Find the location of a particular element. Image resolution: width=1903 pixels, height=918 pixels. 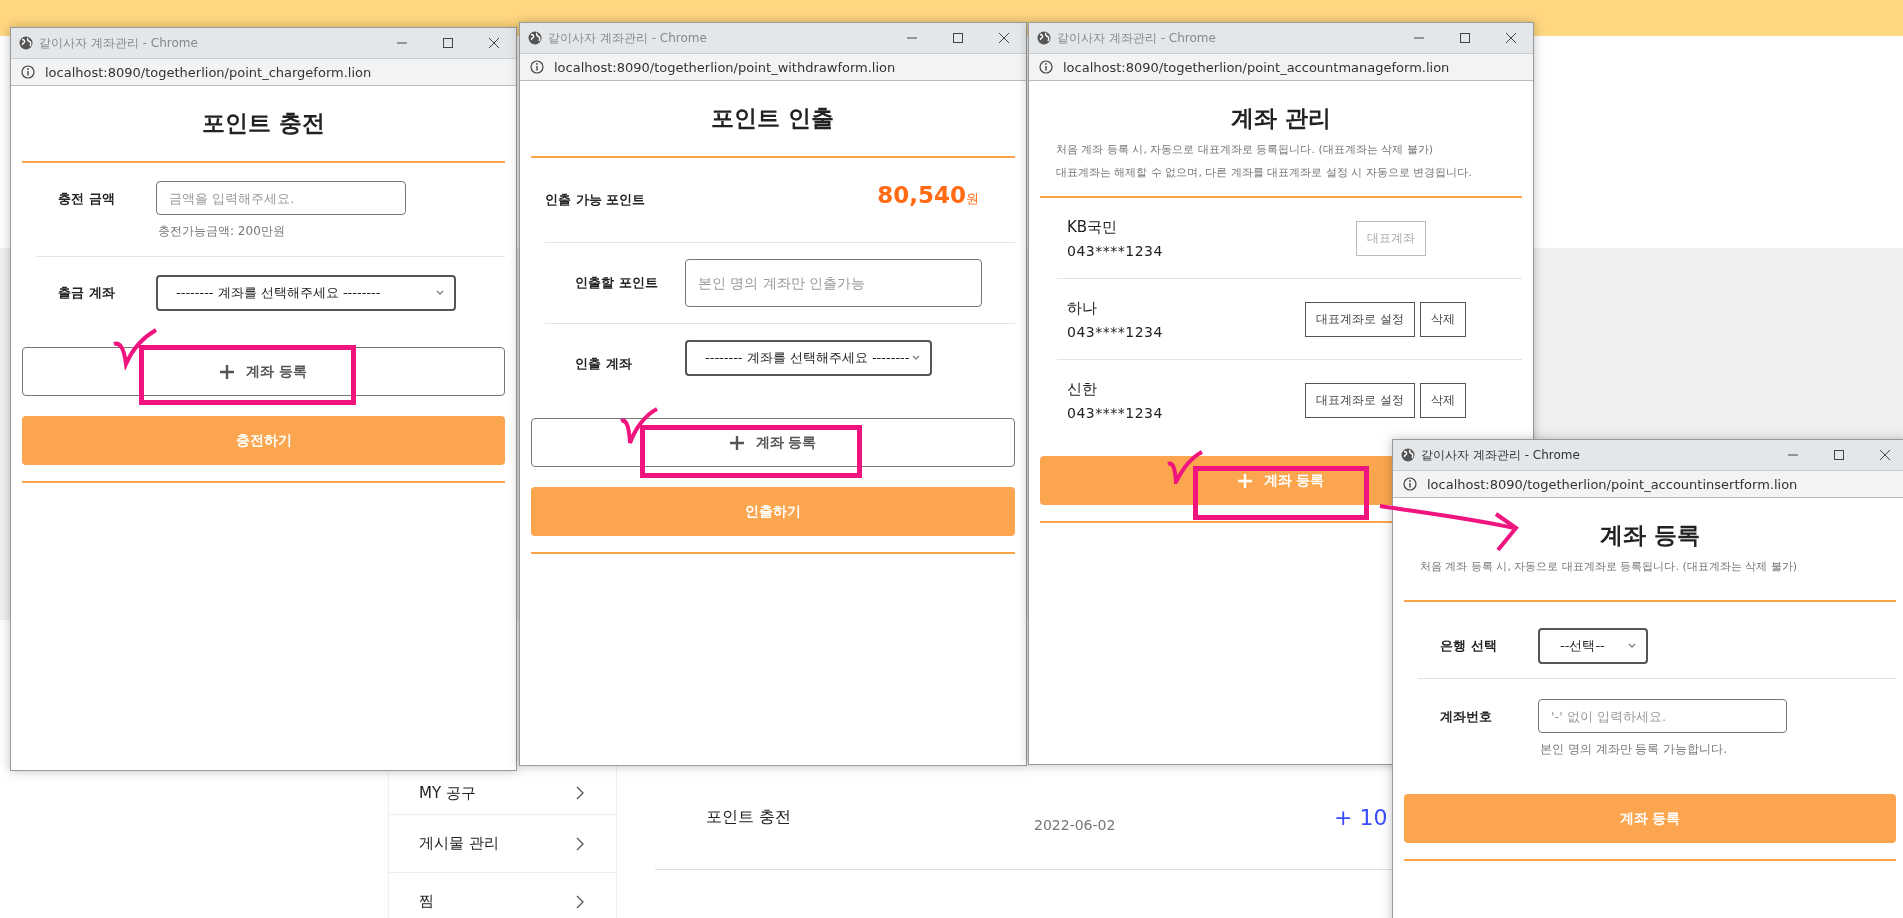

note-text: 대표계좌는 해제할 수 없으며, 다른 계좌를 대표계좌로 설정 시 자동으로 변경됩니다. is located at coordinates (1264, 172).